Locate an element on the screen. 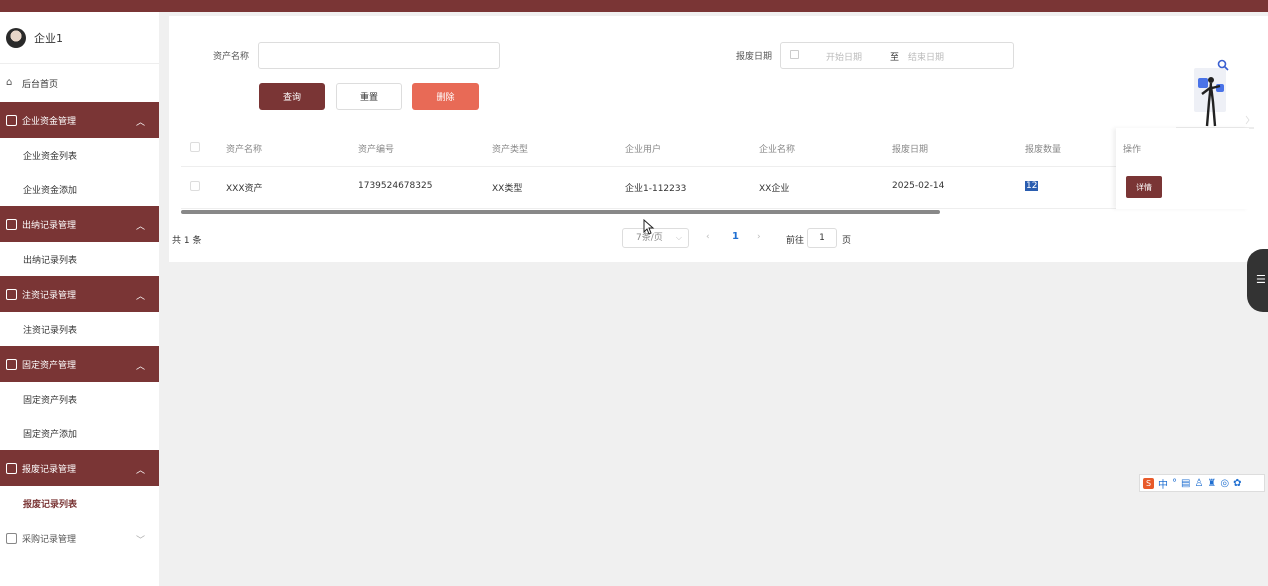  scrap-date-range: 开始日期 至 结束日期 is located at coordinates (897, 55).